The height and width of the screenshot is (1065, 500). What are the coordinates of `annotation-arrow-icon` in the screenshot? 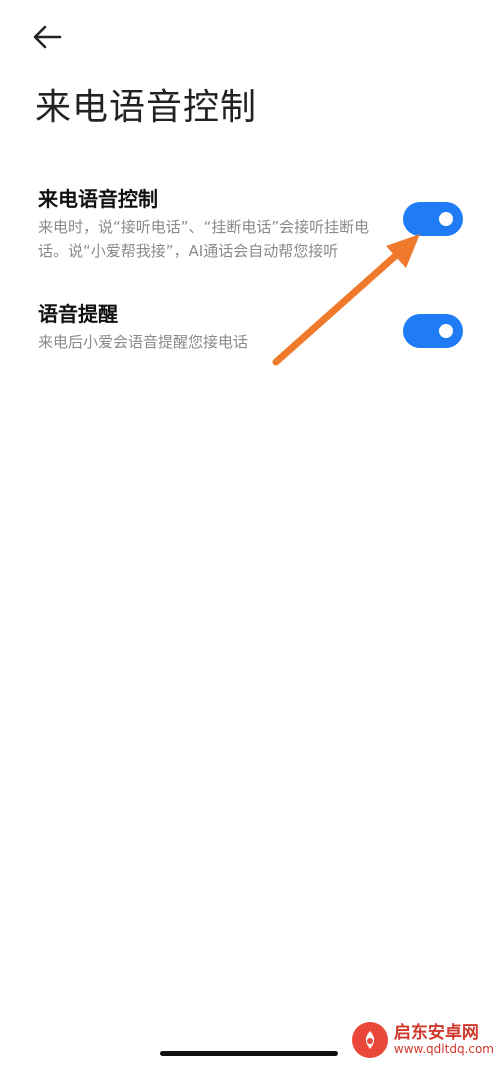 It's located at (346, 300).